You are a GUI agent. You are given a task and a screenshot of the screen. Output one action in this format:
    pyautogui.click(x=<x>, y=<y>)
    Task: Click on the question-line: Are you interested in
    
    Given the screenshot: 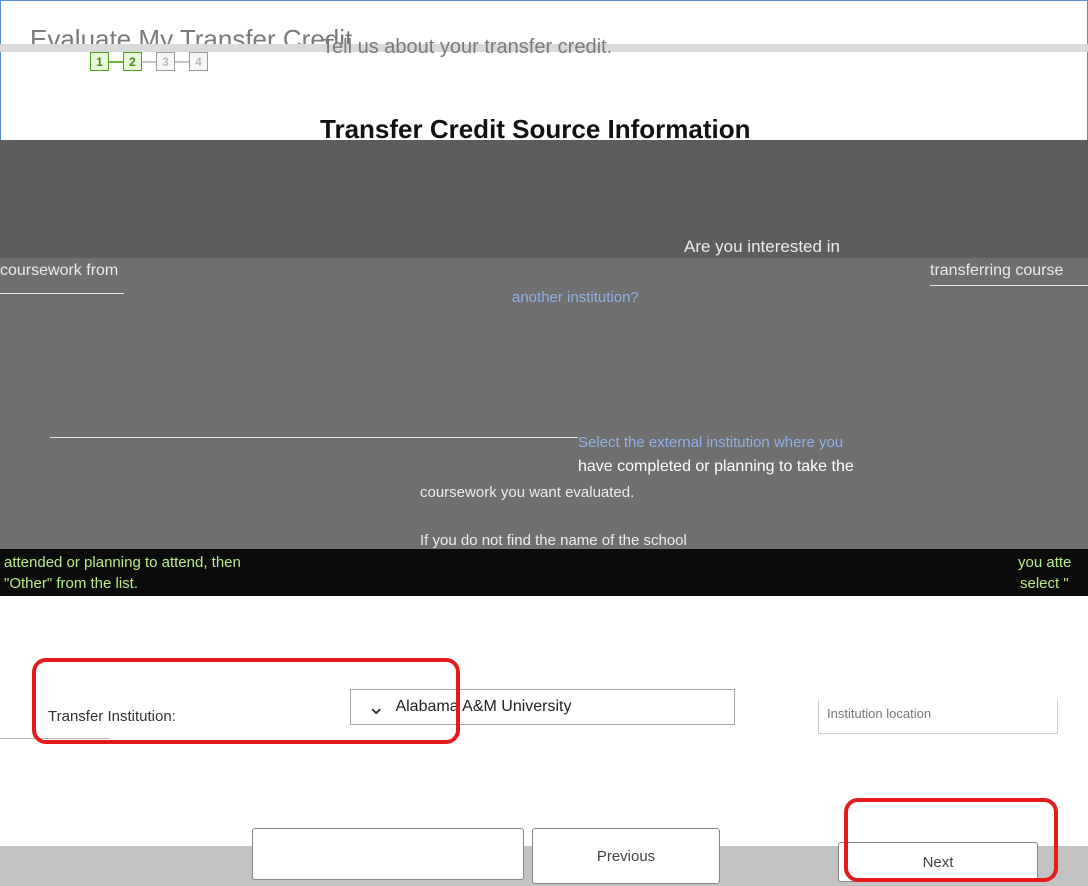 What is the action you would take?
    pyautogui.click(x=762, y=246)
    